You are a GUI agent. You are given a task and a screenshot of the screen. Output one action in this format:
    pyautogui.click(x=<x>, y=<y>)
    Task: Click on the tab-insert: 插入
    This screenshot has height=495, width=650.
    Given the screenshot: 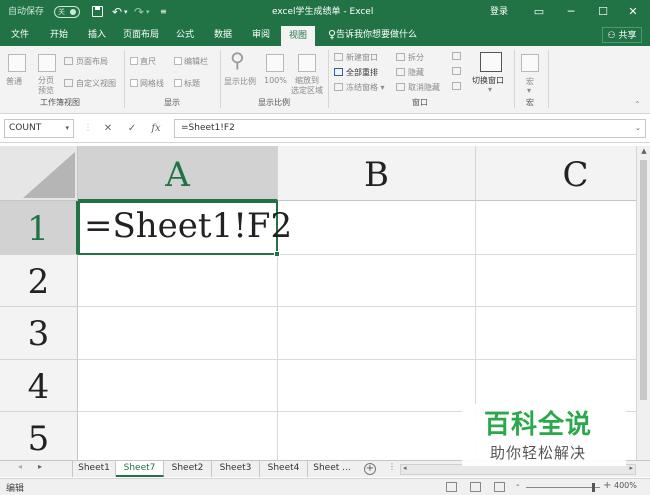 What is the action you would take?
    pyautogui.click(x=97, y=35)
    